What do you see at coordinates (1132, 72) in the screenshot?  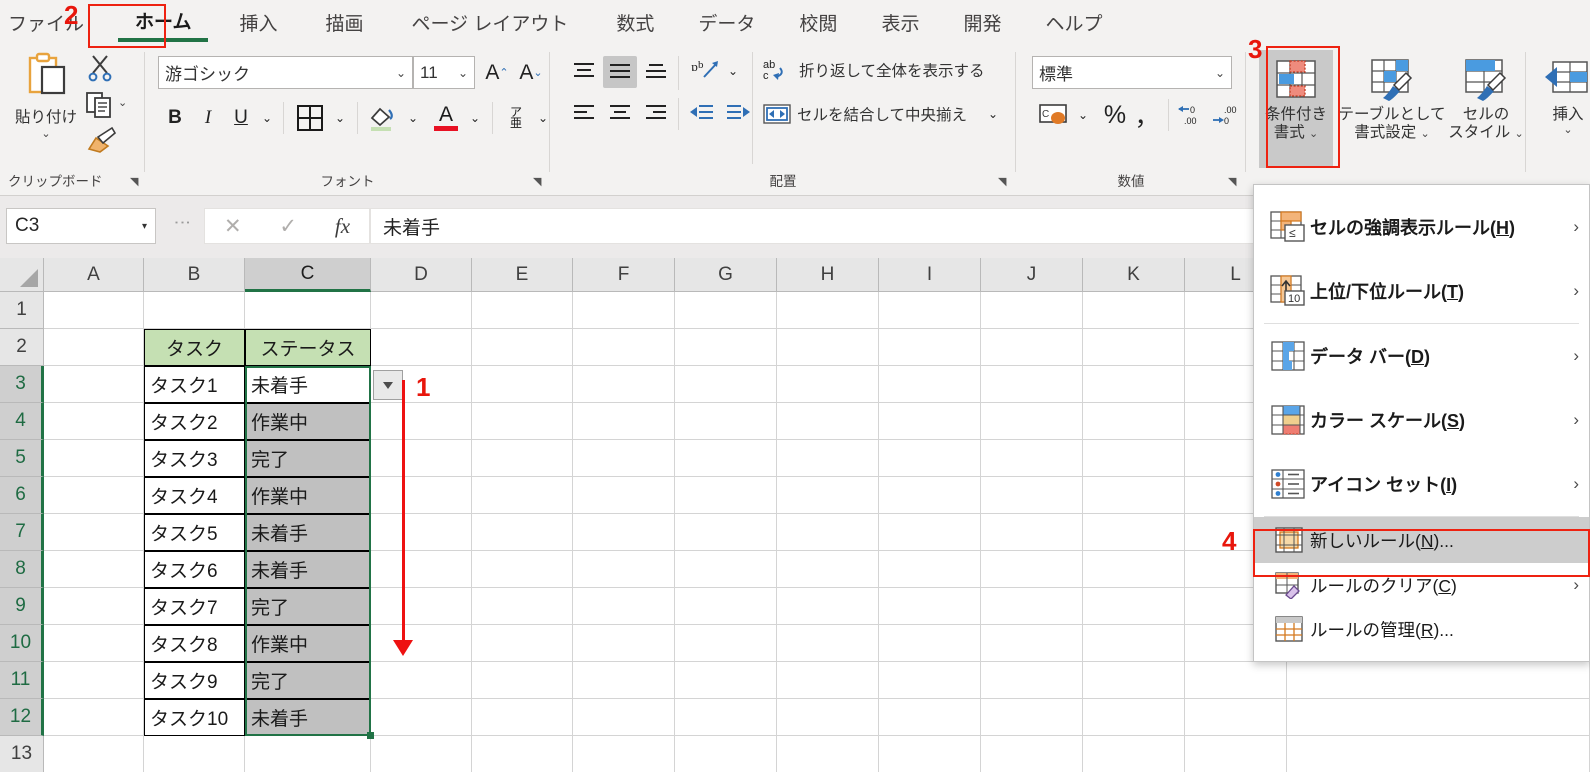 I see `number-format-select: 標準 ⌄` at bounding box center [1132, 72].